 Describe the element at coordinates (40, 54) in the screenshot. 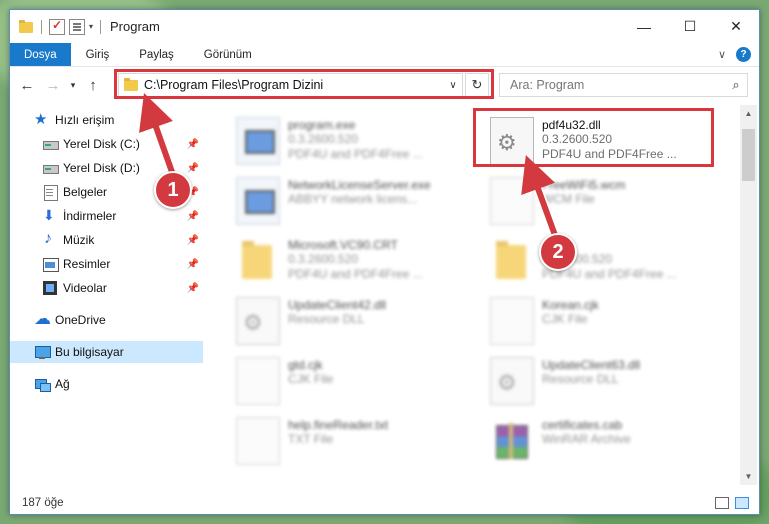

I see `tab-file: Dosya` at that location.